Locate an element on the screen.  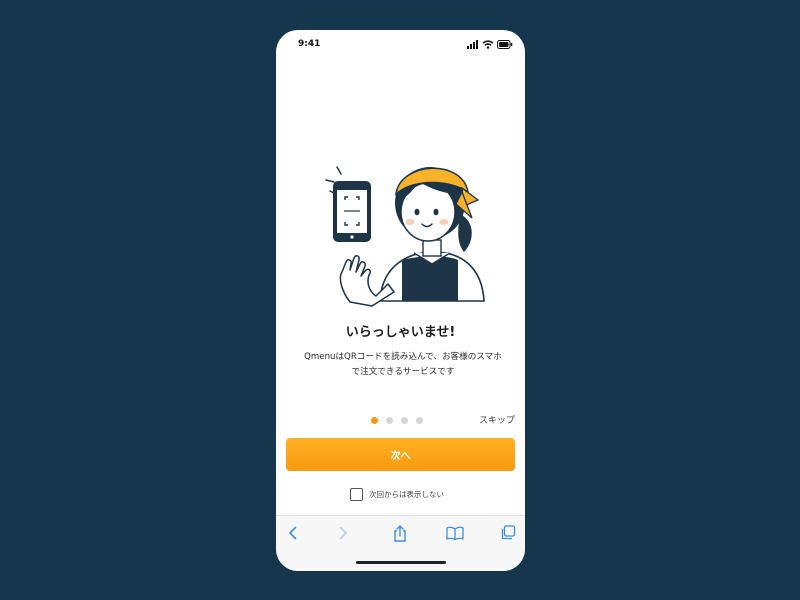
dont-show-again-option: 次回からは表示しない is located at coordinates (397, 494).